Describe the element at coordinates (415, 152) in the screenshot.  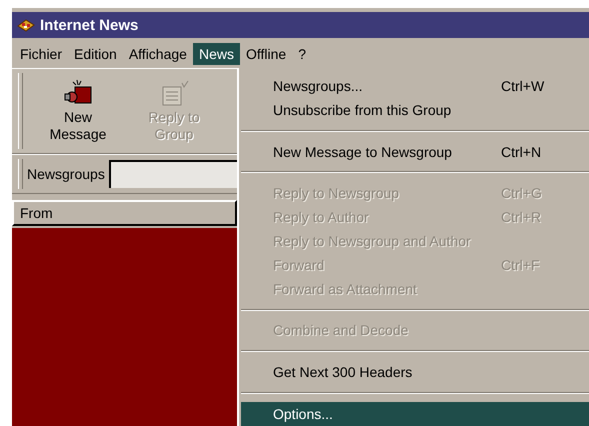
I see `menu-item: New Message to Newsgroup Ctrl+N` at that location.